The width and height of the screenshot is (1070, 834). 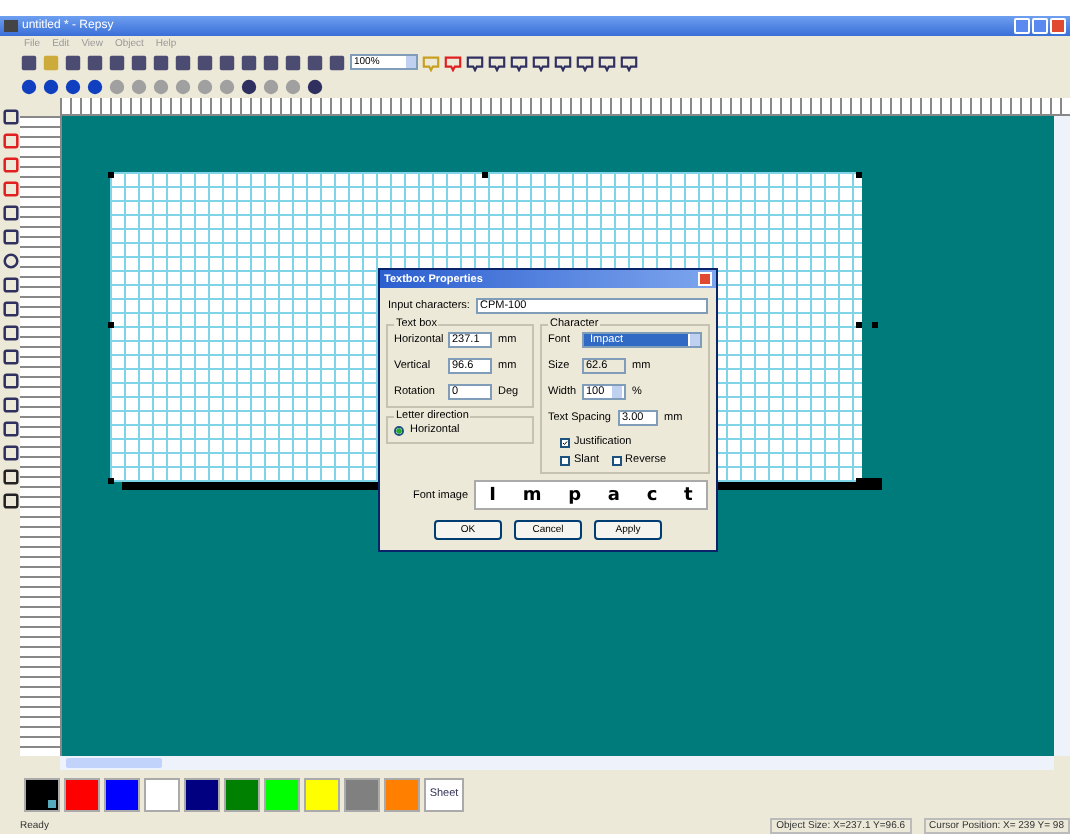 I want to click on preview-letter: c, so click(x=652, y=495).